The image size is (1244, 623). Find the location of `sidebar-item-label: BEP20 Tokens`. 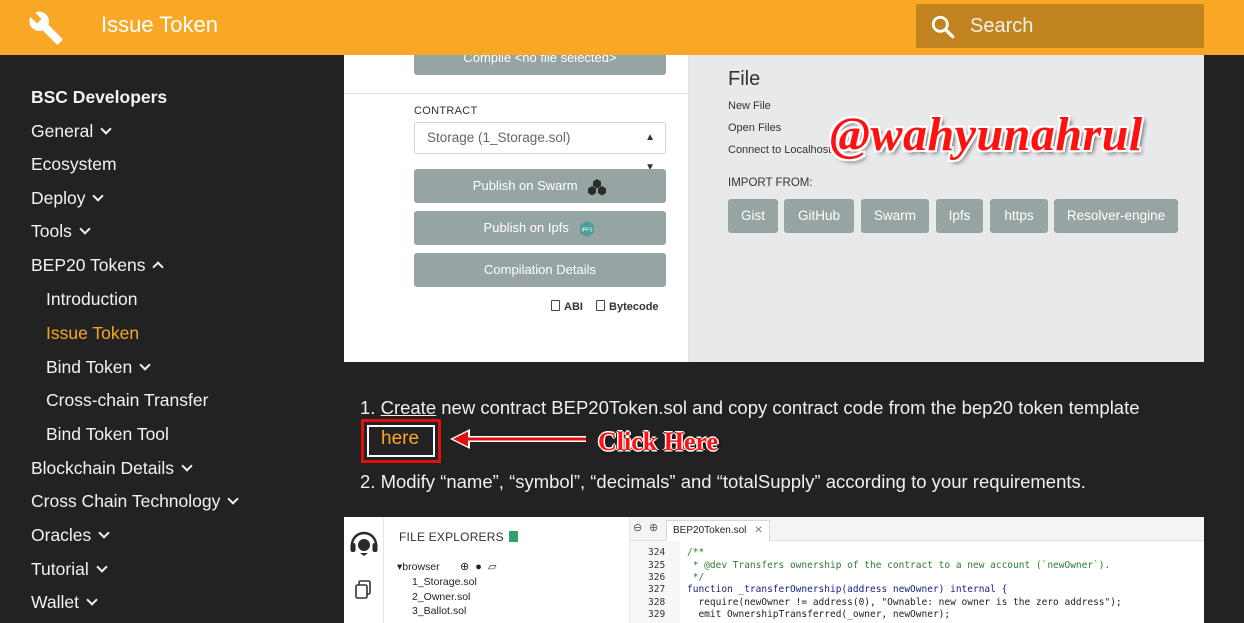

sidebar-item-label: BEP20 Tokens is located at coordinates (88, 265).